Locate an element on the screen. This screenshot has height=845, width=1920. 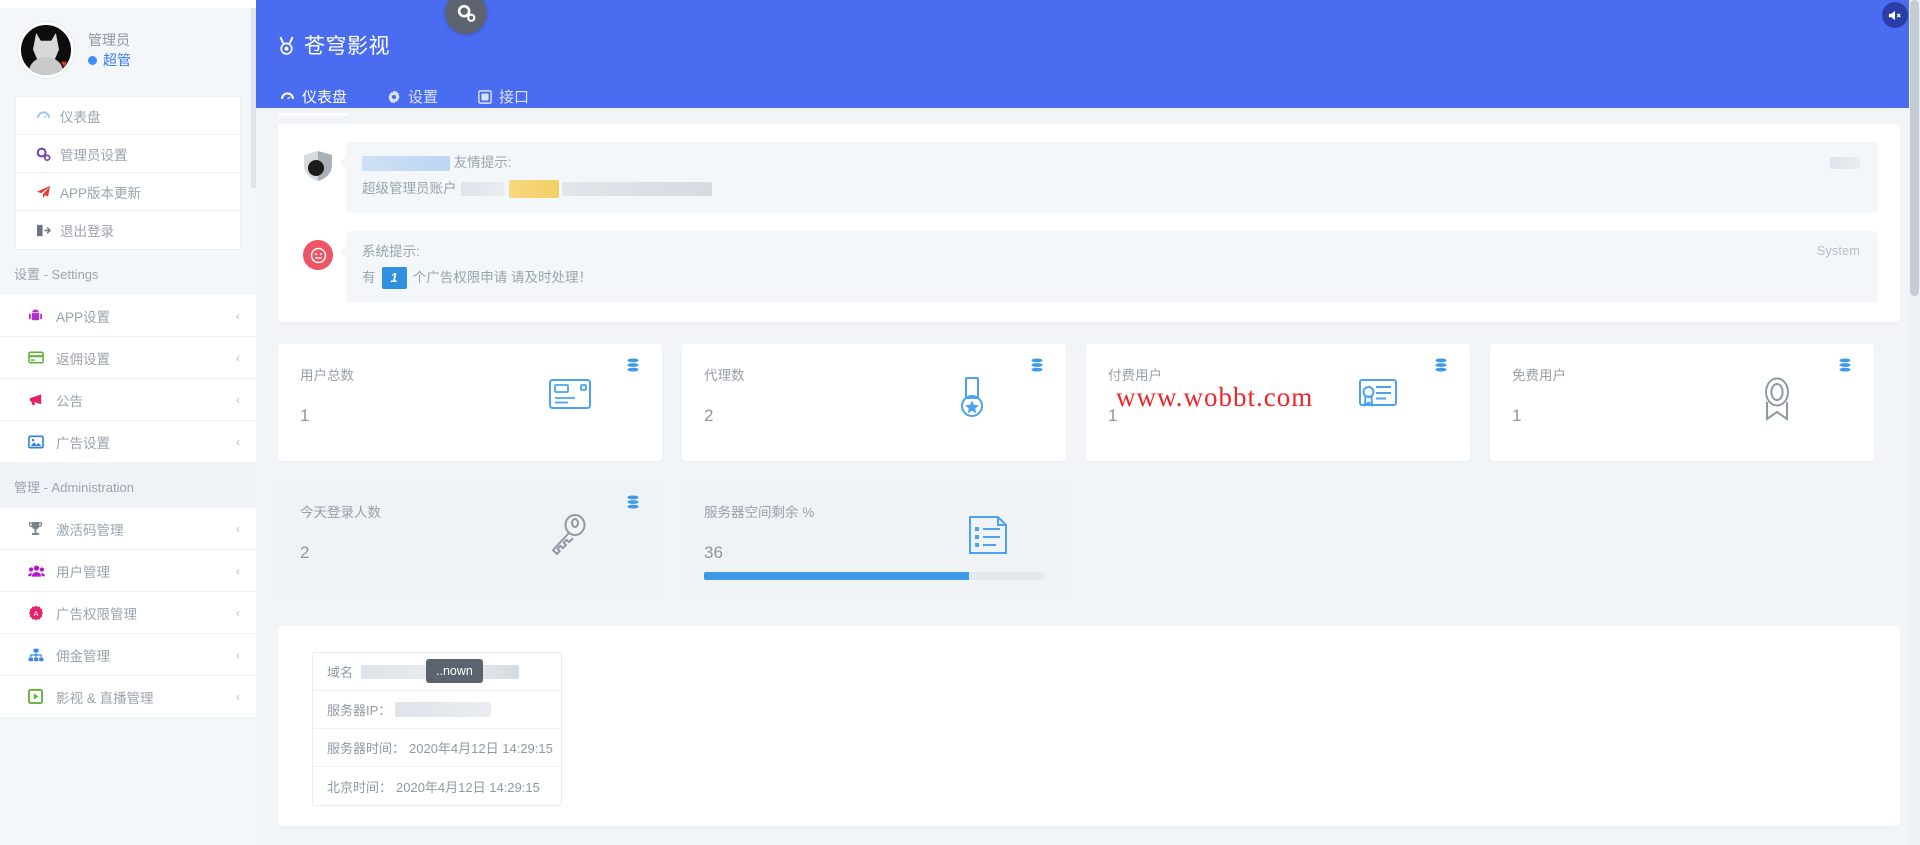
envelope-card-icon is located at coordinates (570, 399).